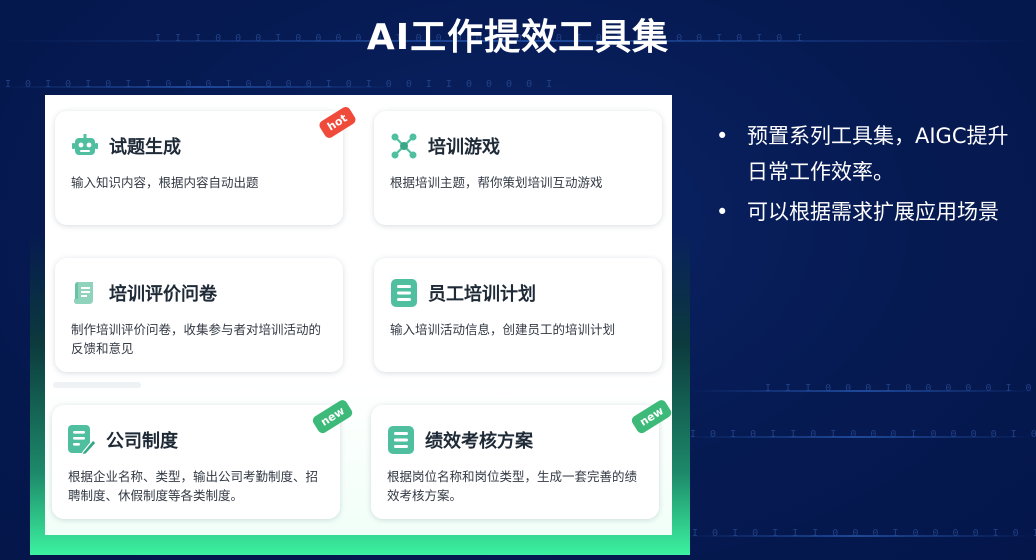  Describe the element at coordinates (337, 122) in the screenshot. I see `hot-badge: hot` at that location.